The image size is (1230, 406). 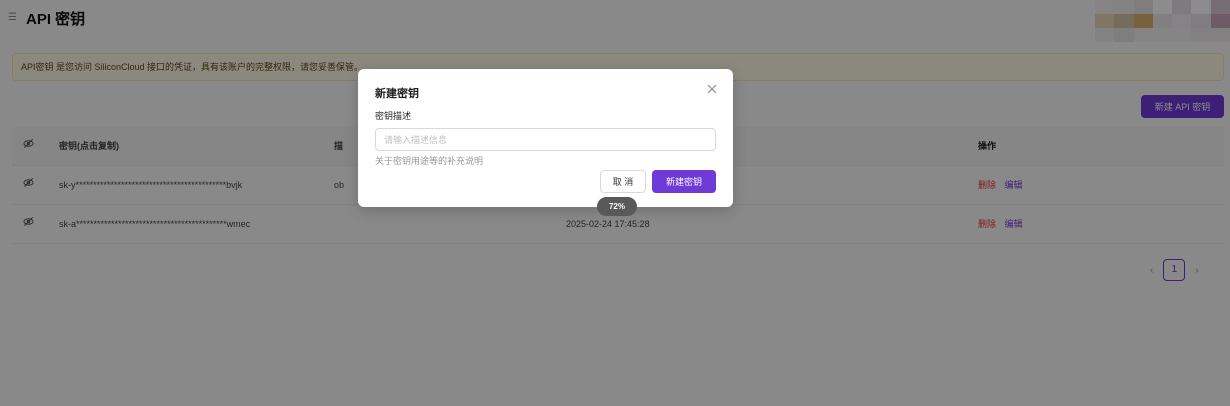 I want to click on close-button, so click(x=712, y=89).